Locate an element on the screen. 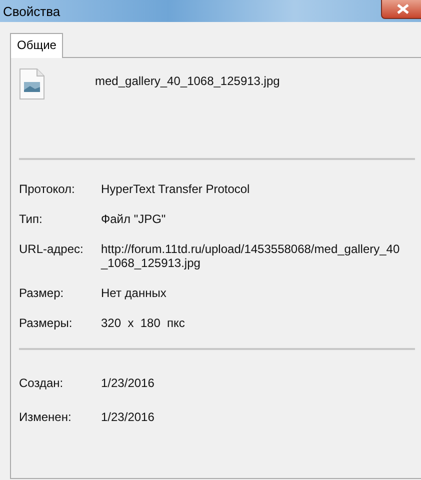 The image size is (421, 480). property-value: Файл "JPG" is located at coordinates (134, 219).